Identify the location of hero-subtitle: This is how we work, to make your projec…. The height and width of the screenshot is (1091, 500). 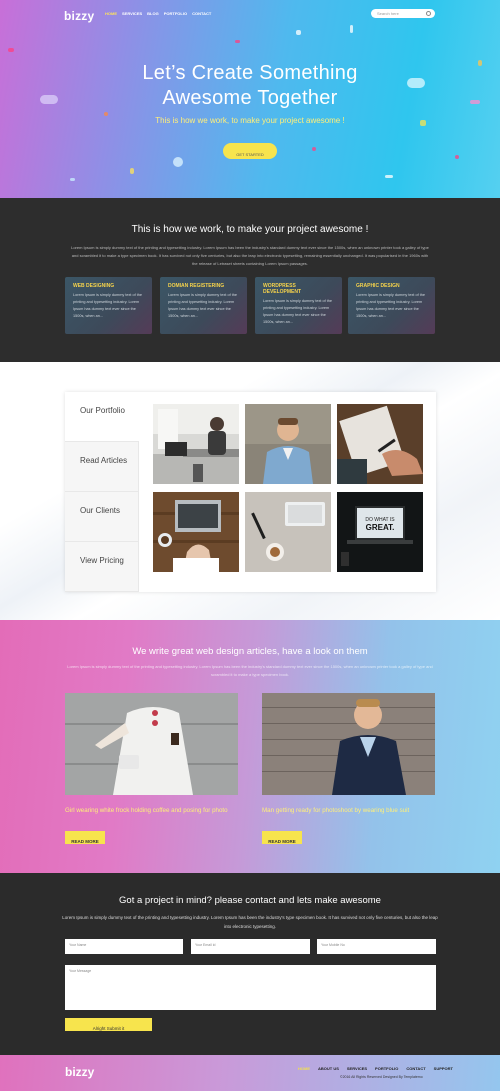
(250, 120).